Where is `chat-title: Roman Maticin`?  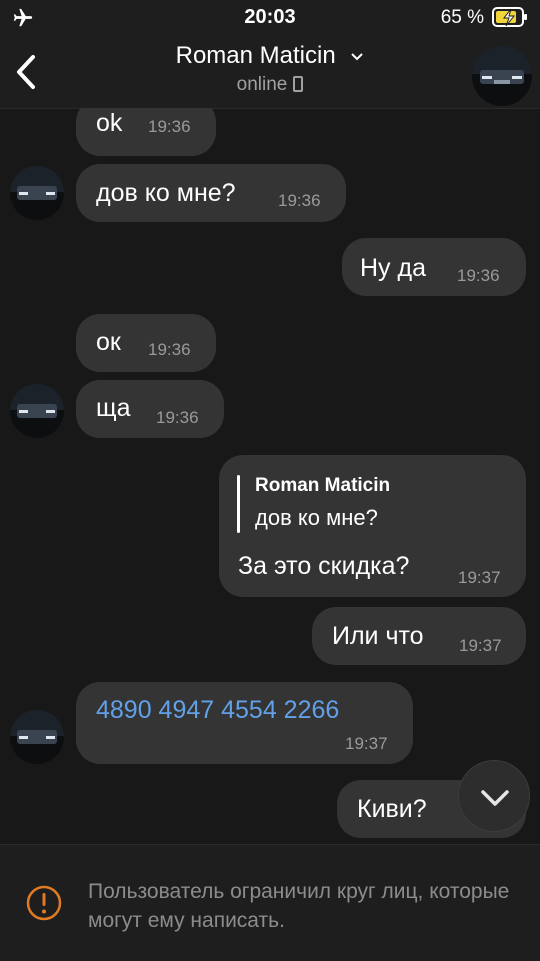 chat-title: Roman Maticin is located at coordinates (270, 56).